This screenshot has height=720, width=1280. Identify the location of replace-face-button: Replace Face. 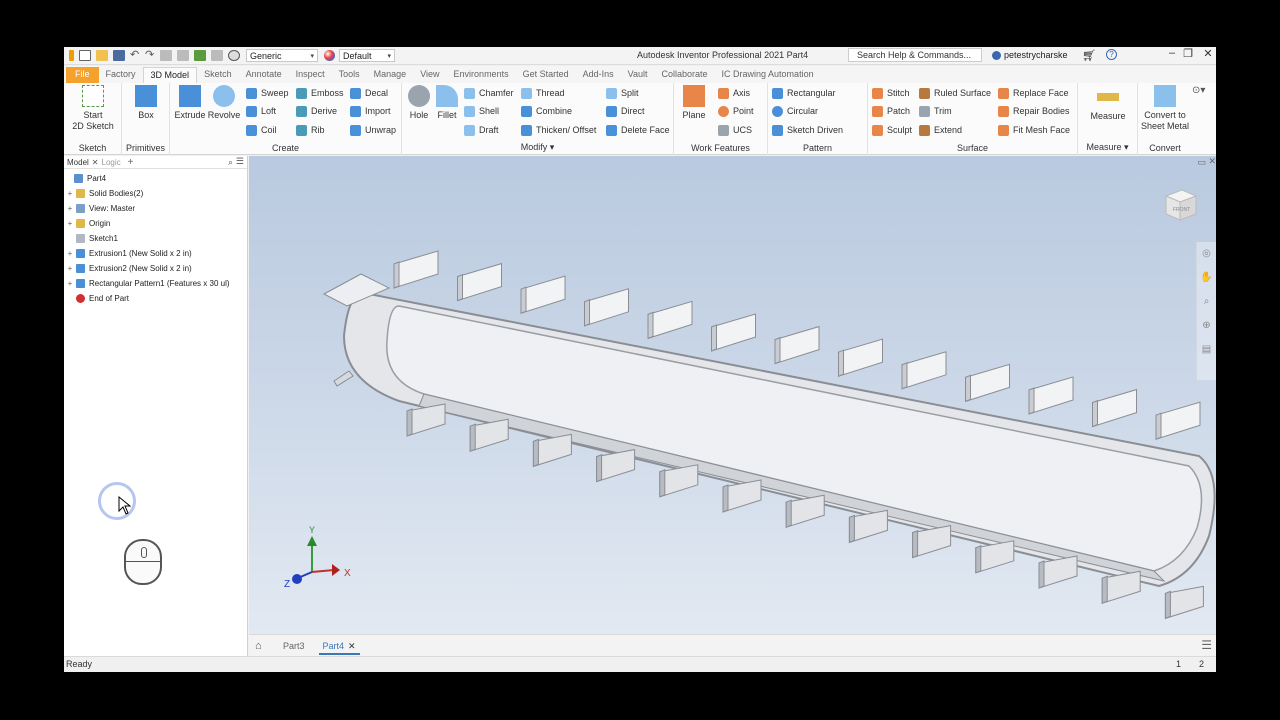
(1033, 93).